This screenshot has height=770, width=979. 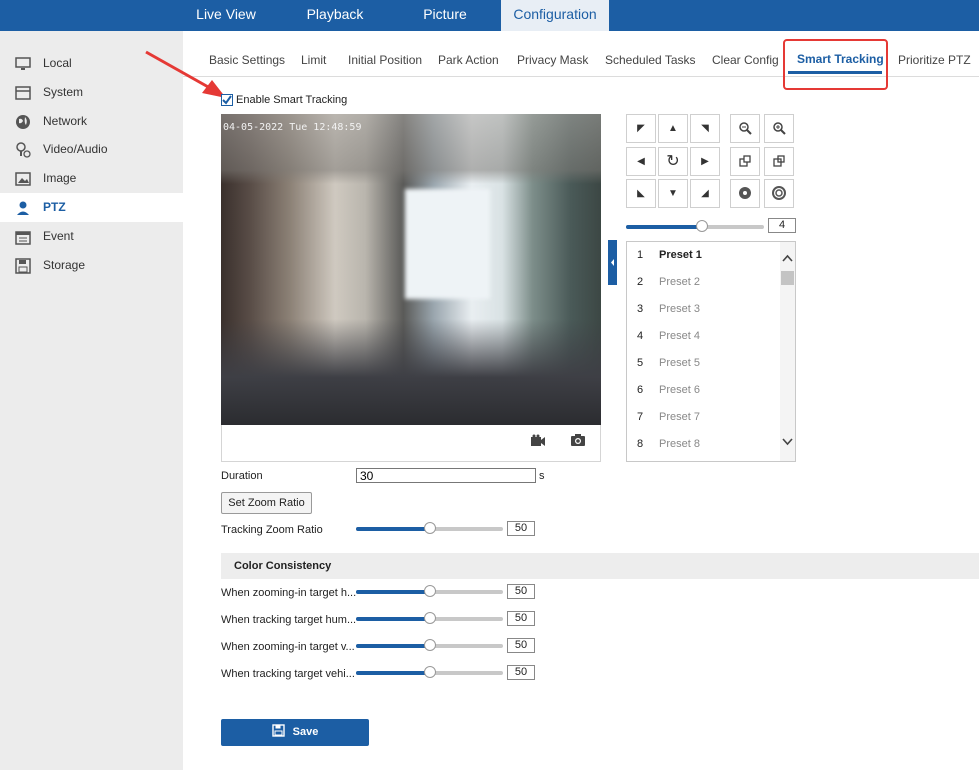 I want to click on subtab-scheduled-tasks: Scheduled Tasks, so click(x=650, y=60).